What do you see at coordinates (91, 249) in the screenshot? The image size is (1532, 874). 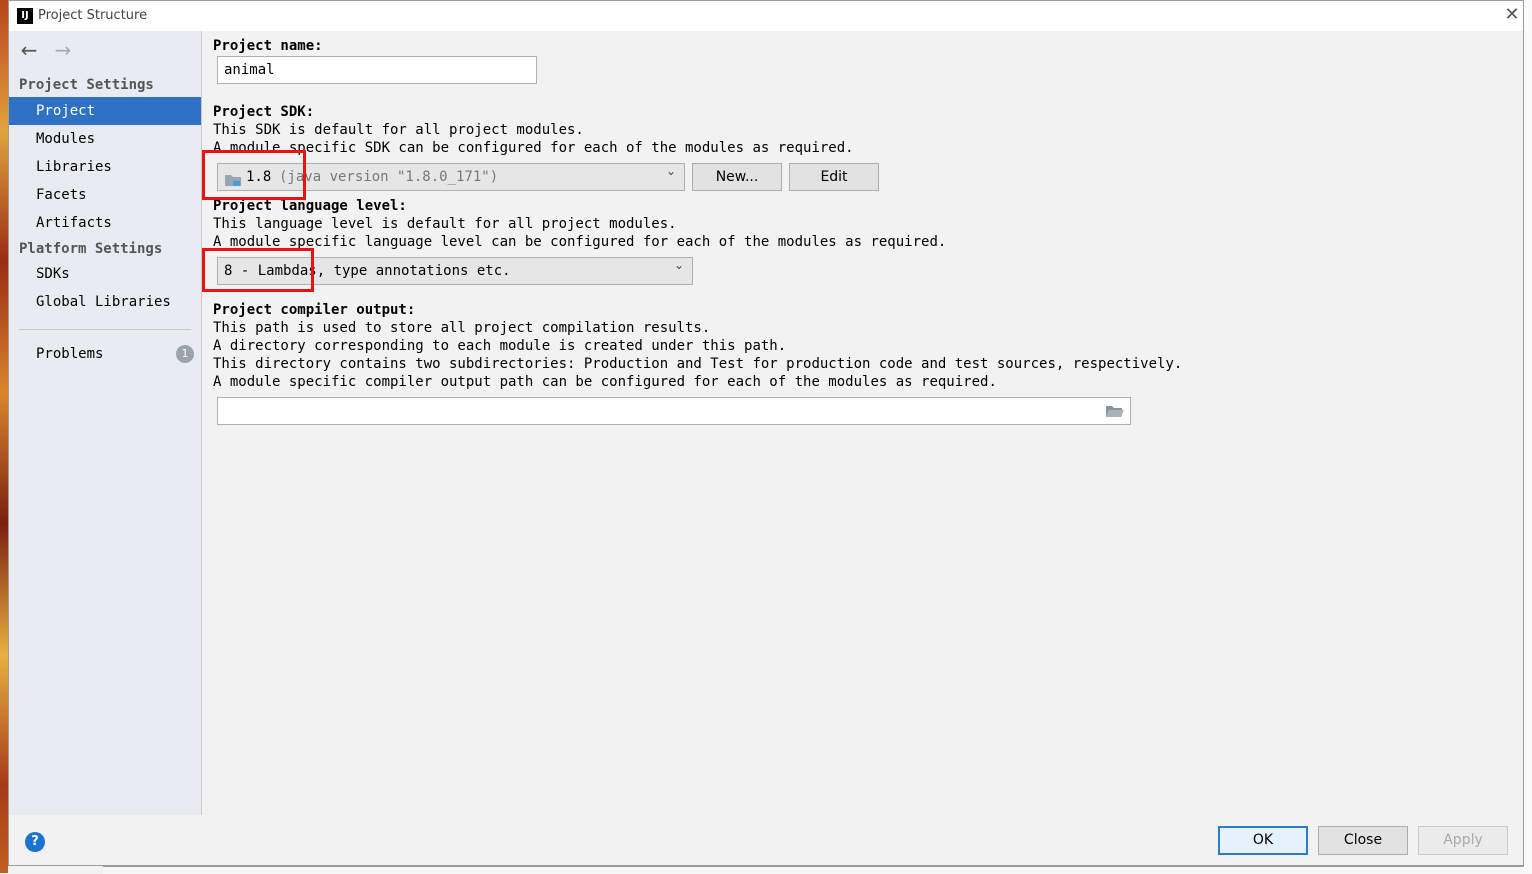 I see `platform-settings-header: Platform Settings` at bounding box center [91, 249].